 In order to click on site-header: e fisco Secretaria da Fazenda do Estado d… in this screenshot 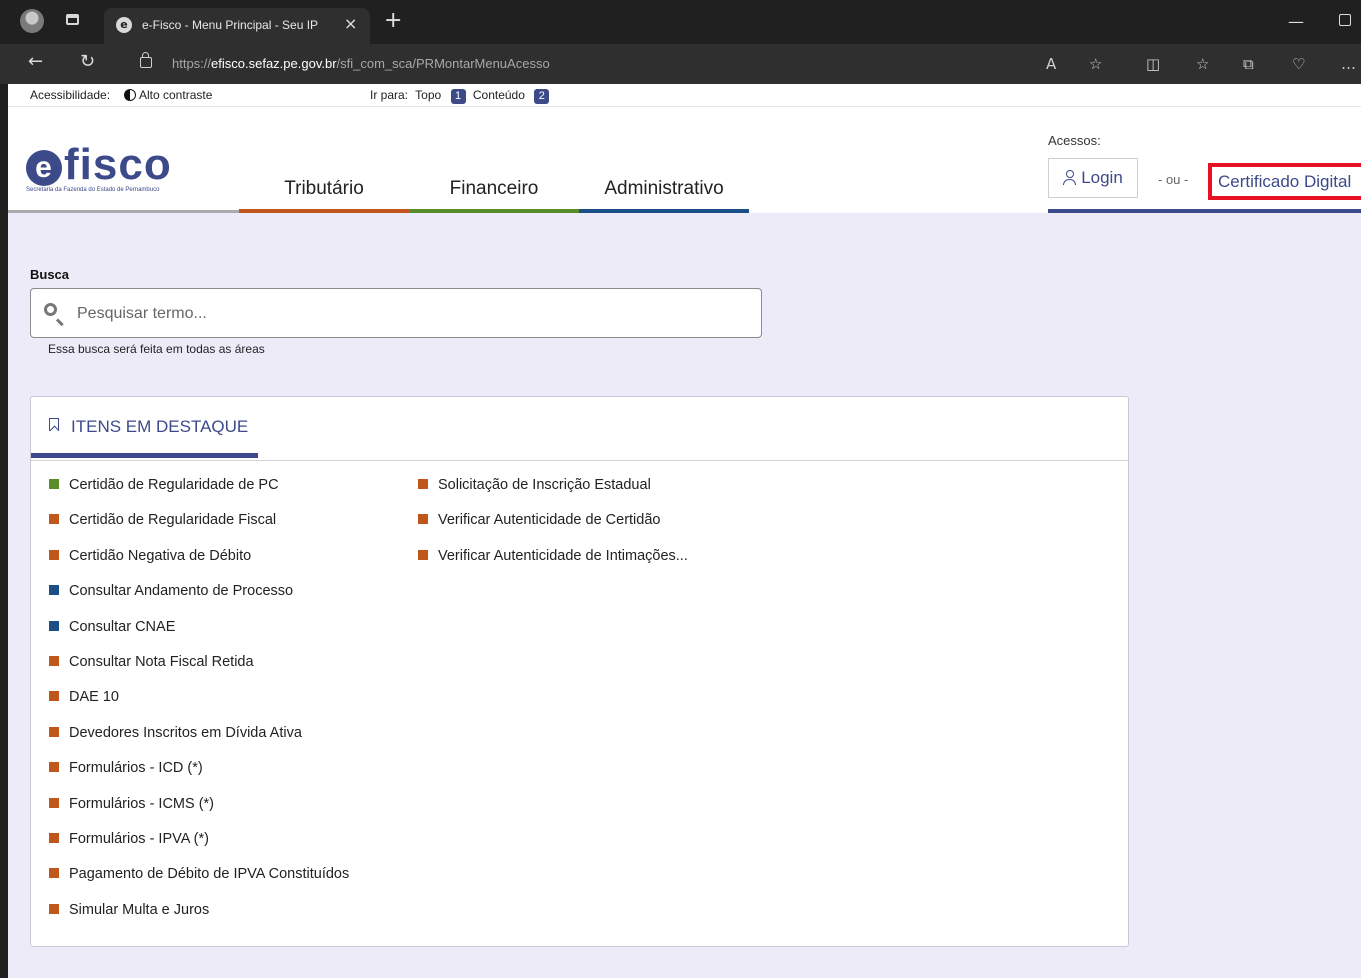, I will do `click(684, 160)`.